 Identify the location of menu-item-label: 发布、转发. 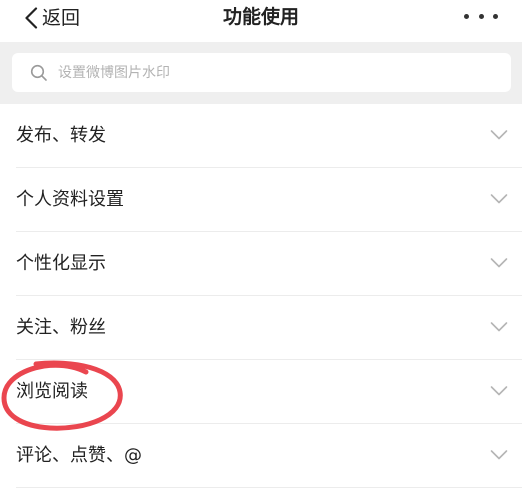
(61, 135).